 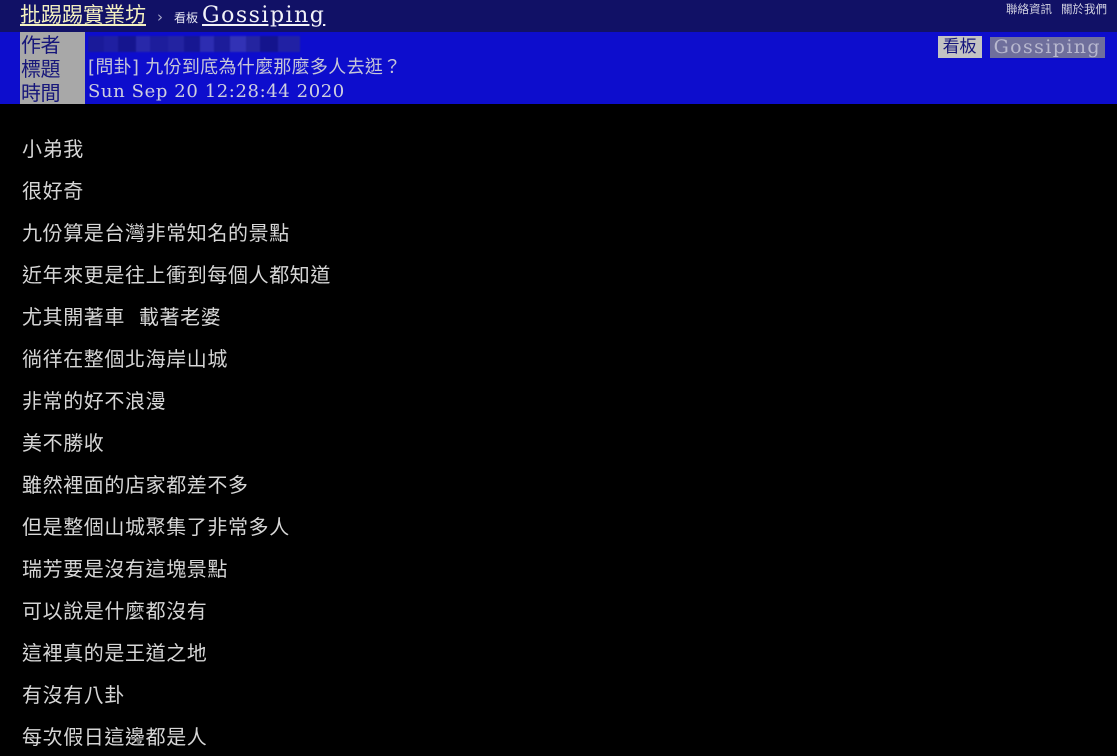 What do you see at coordinates (160, 17) in the screenshot?
I see `chevron-right-icon: ›` at bounding box center [160, 17].